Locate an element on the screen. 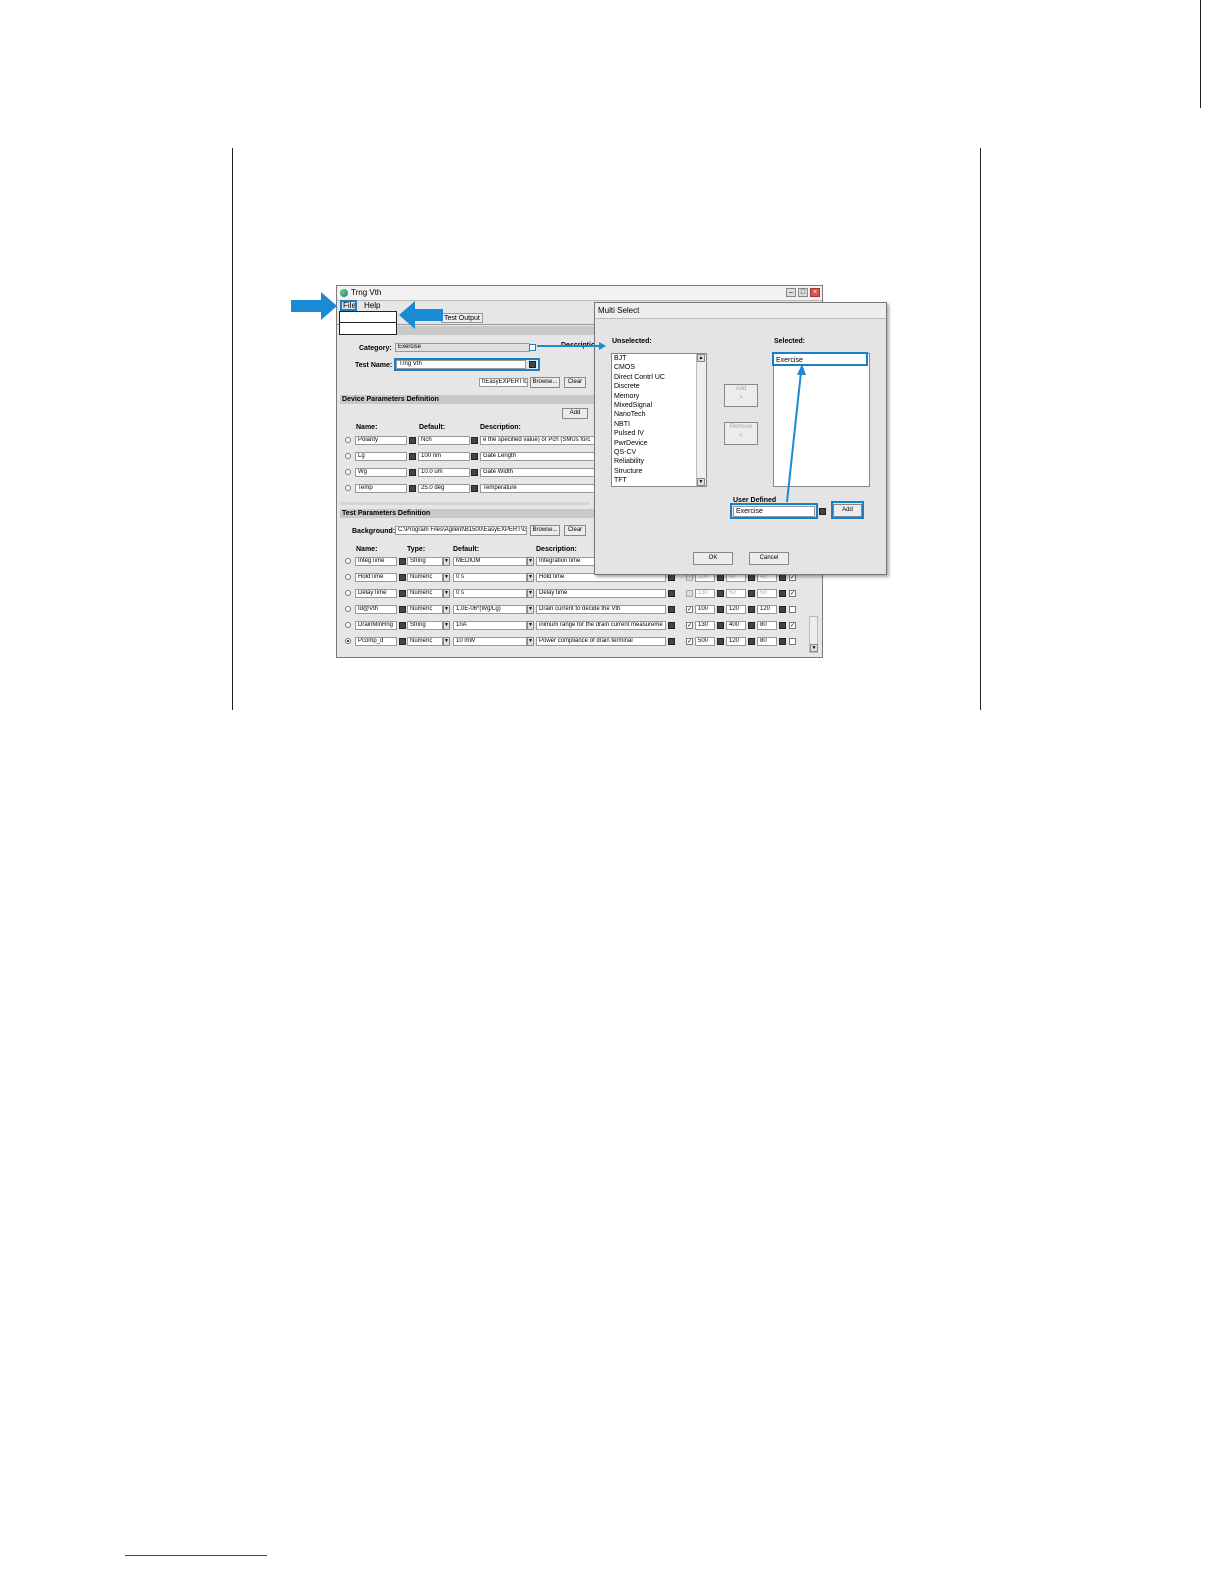 The width and height of the screenshot is (1224, 1584). unselected-scrollbar: ▲ ▼ is located at coordinates (701, 420).